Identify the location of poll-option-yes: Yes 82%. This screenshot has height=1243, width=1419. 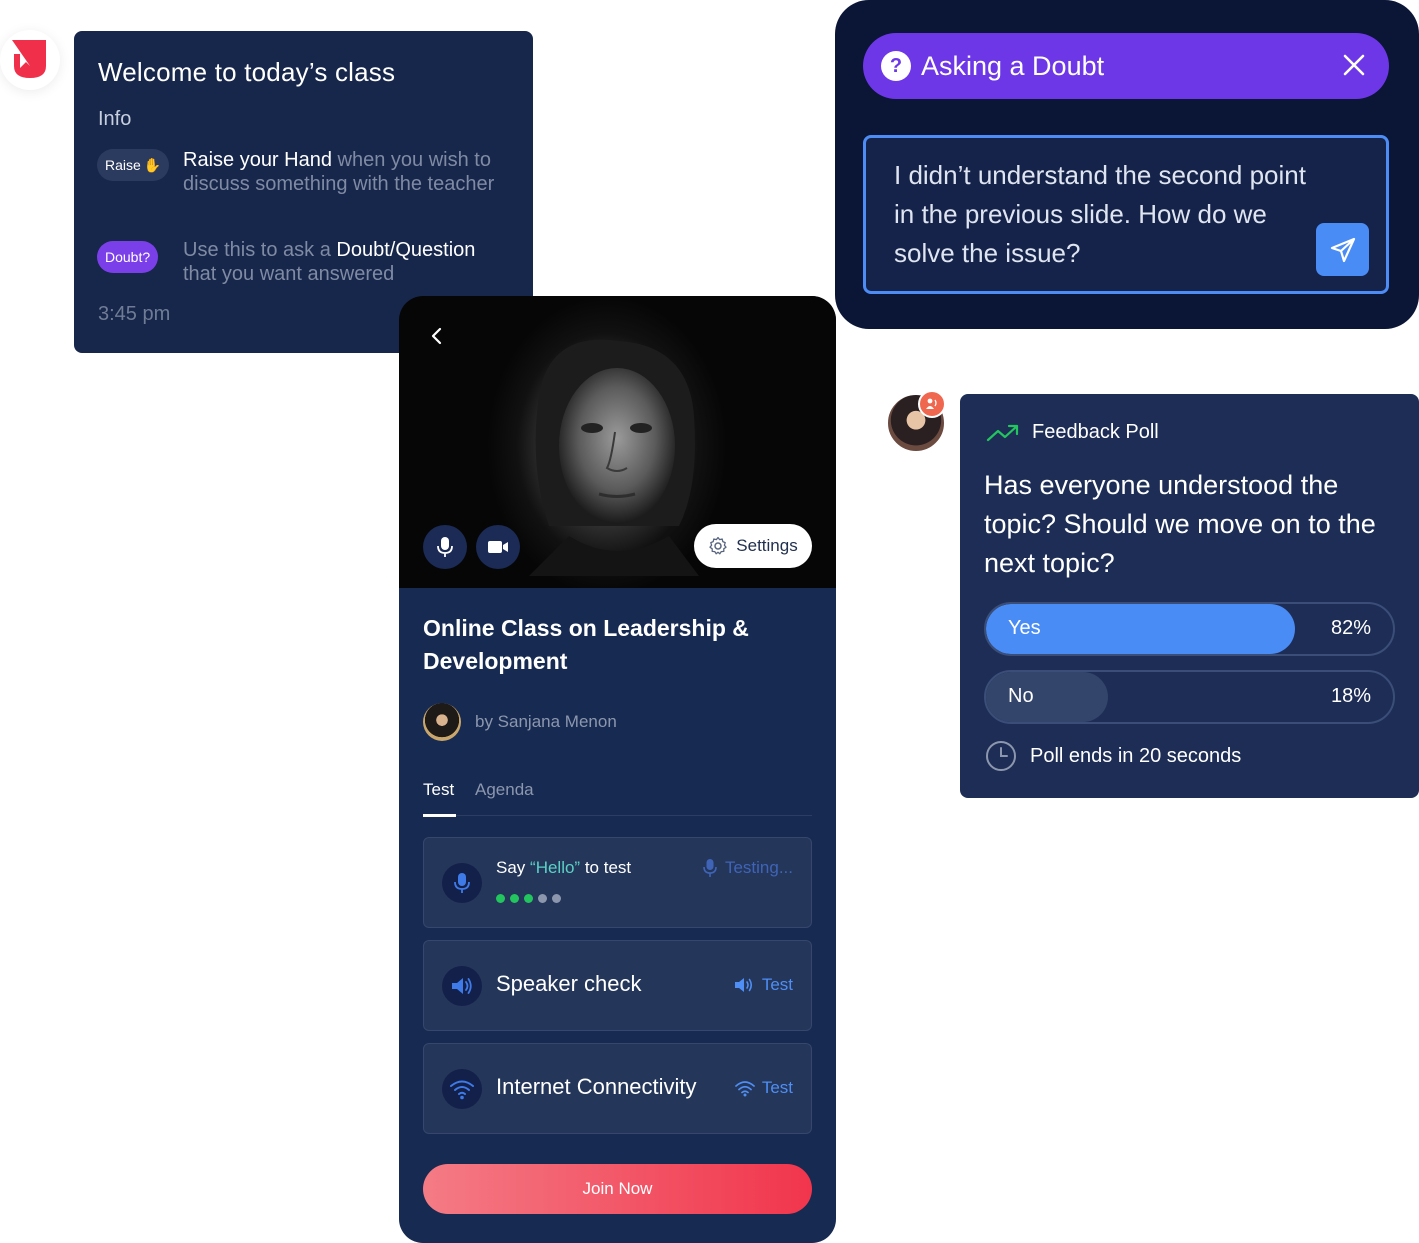
(1189, 629).